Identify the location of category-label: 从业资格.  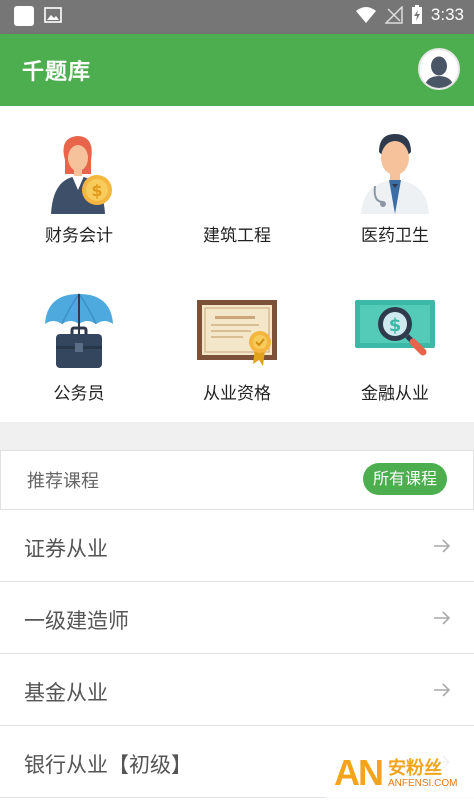
(237, 394).